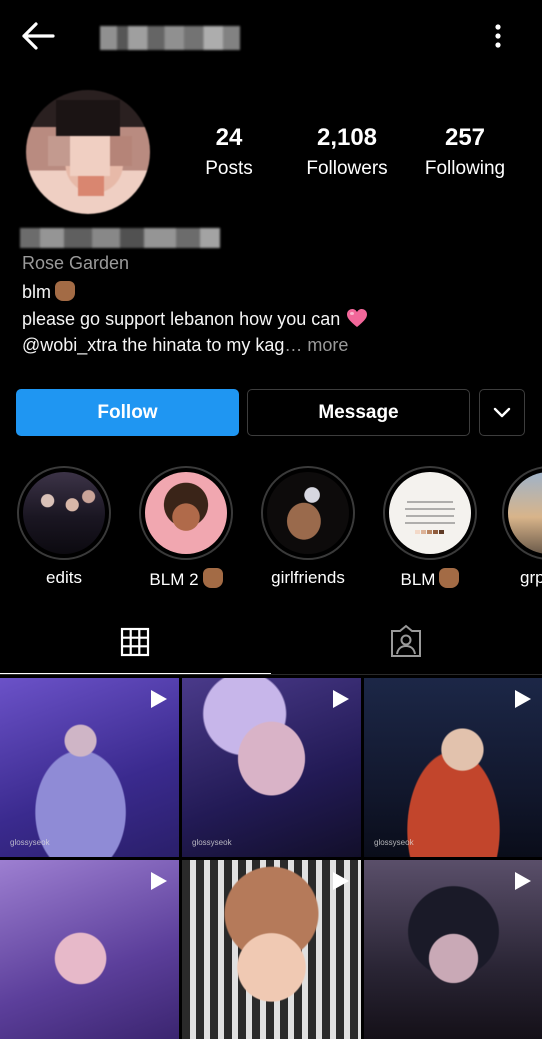 This screenshot has height=1039, width=542. I want to click on profile-avatar, so click(88, 152).